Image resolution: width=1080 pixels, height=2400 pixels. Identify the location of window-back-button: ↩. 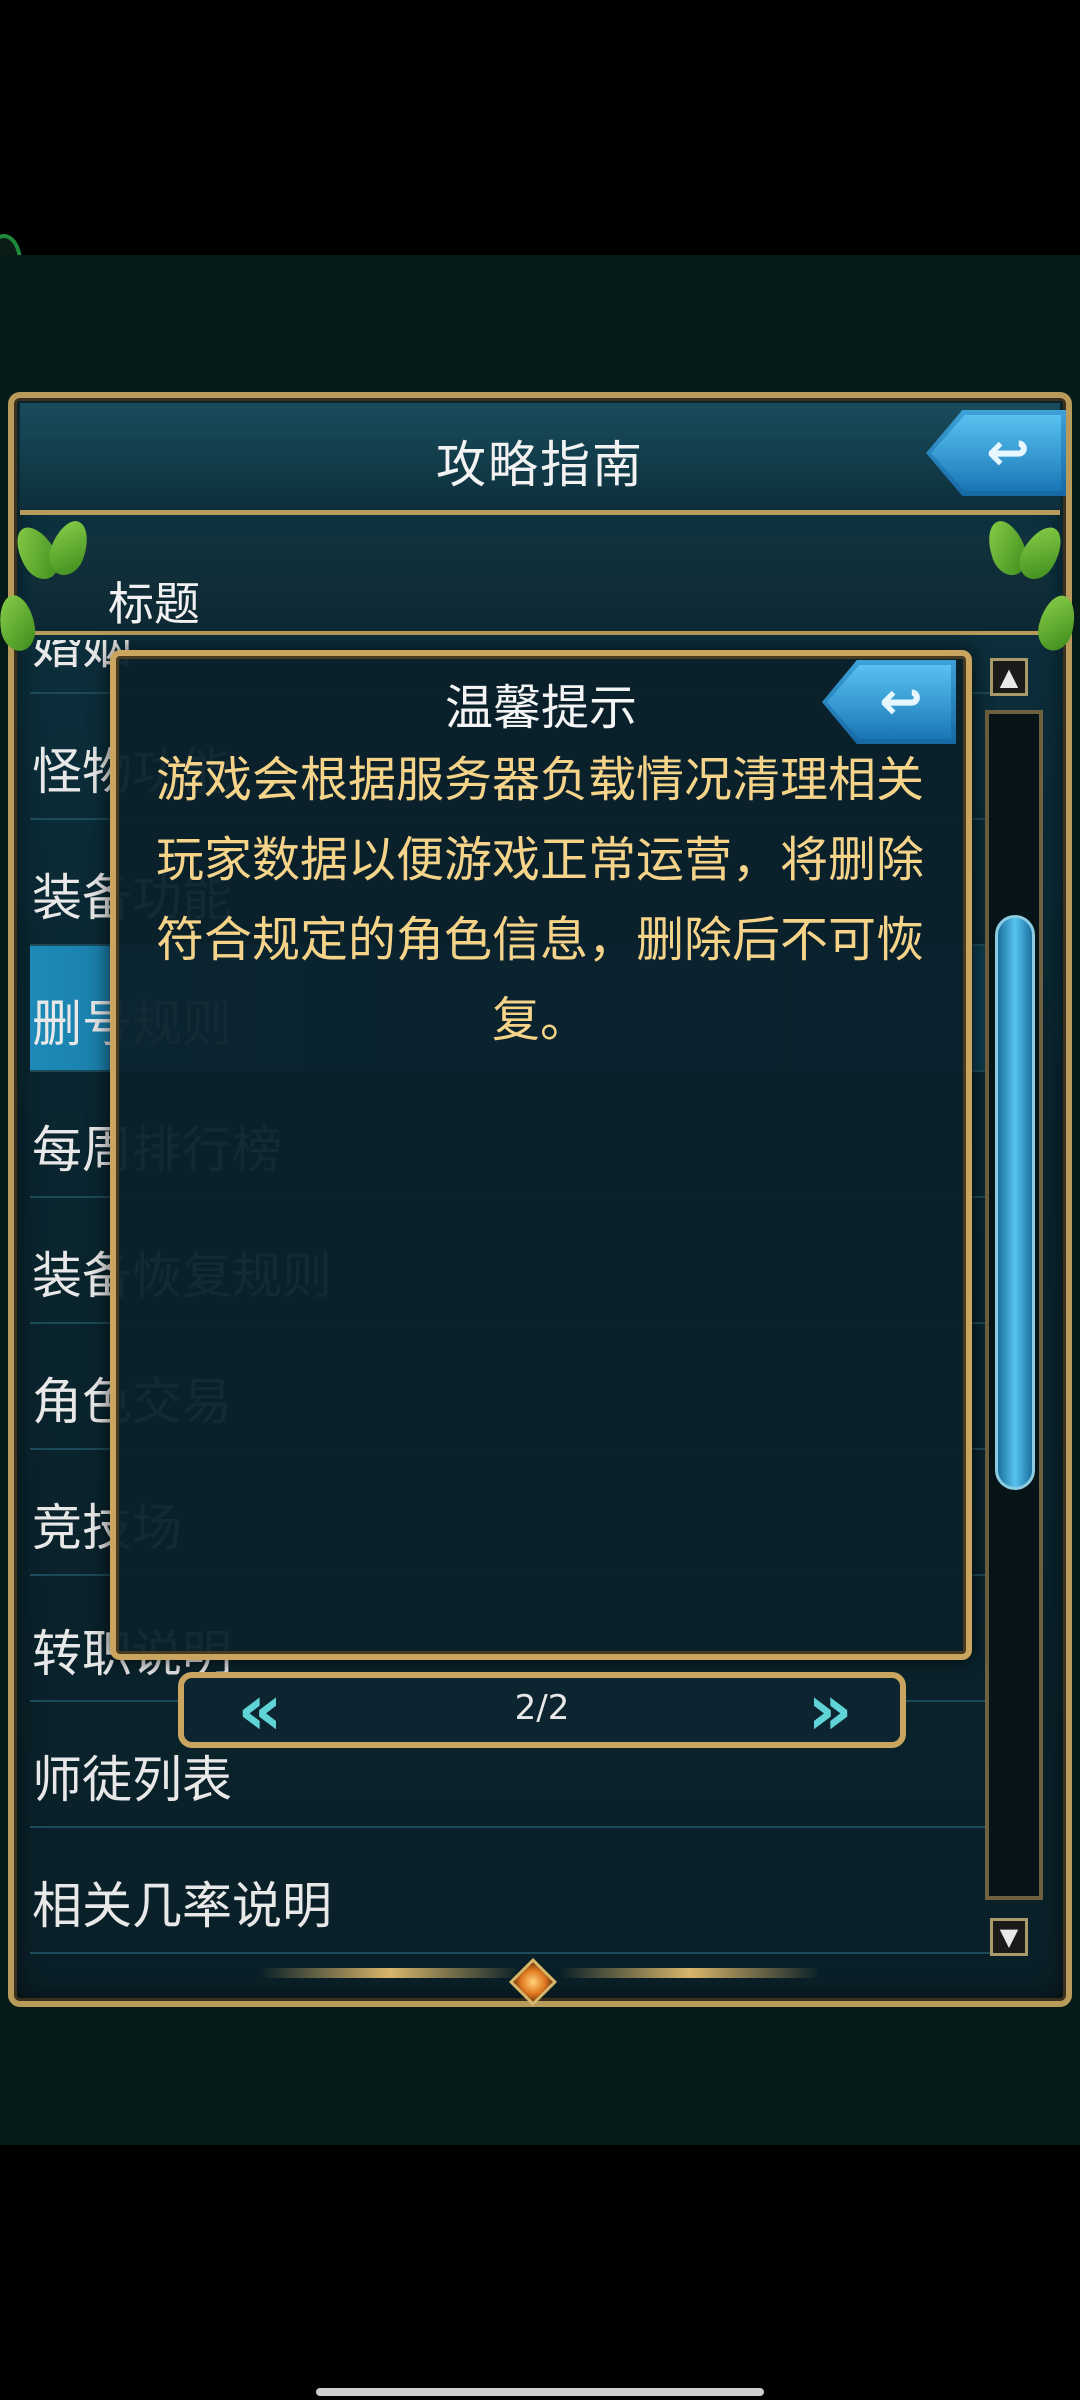
(996, 453).